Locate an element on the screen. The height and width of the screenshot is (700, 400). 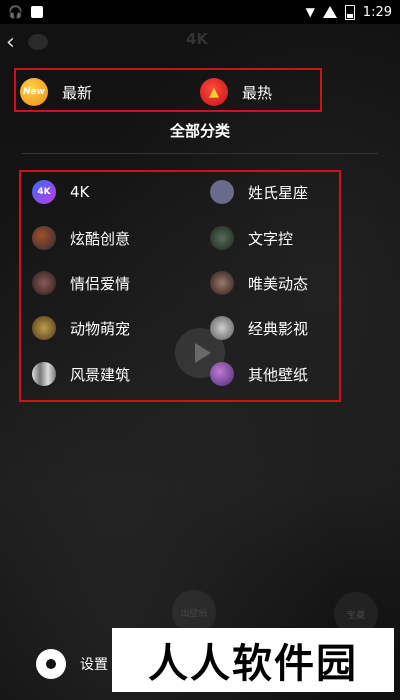
category-scenery-architecture: 风景建筑 is located at coordinates (81, 374).